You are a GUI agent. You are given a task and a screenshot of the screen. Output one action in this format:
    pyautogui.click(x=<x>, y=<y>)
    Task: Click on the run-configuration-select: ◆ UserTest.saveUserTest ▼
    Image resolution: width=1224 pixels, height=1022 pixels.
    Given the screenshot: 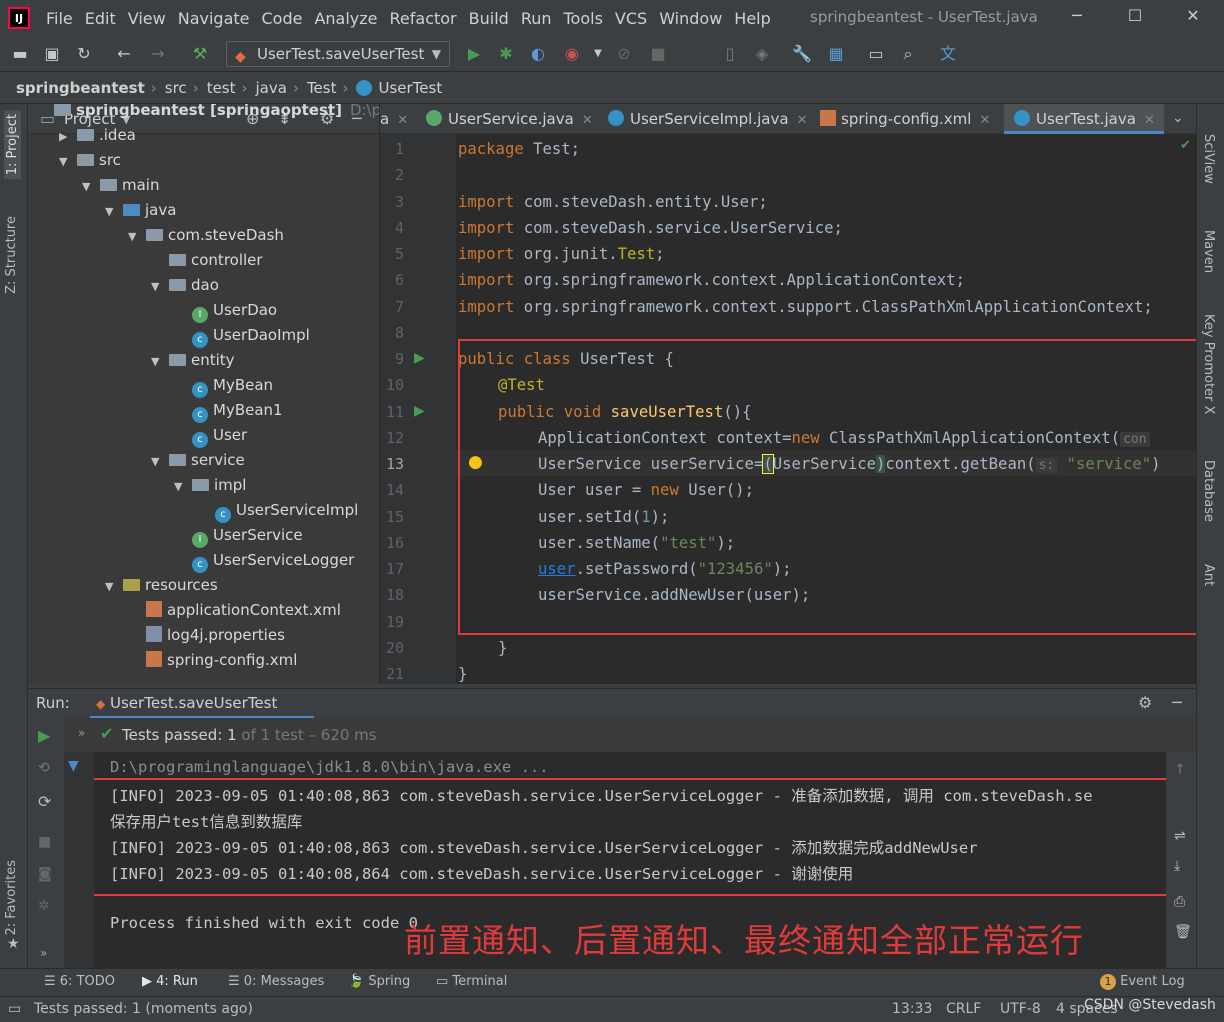 What is the action you would take?
    pyautogui.click(x=338, y=54)
    